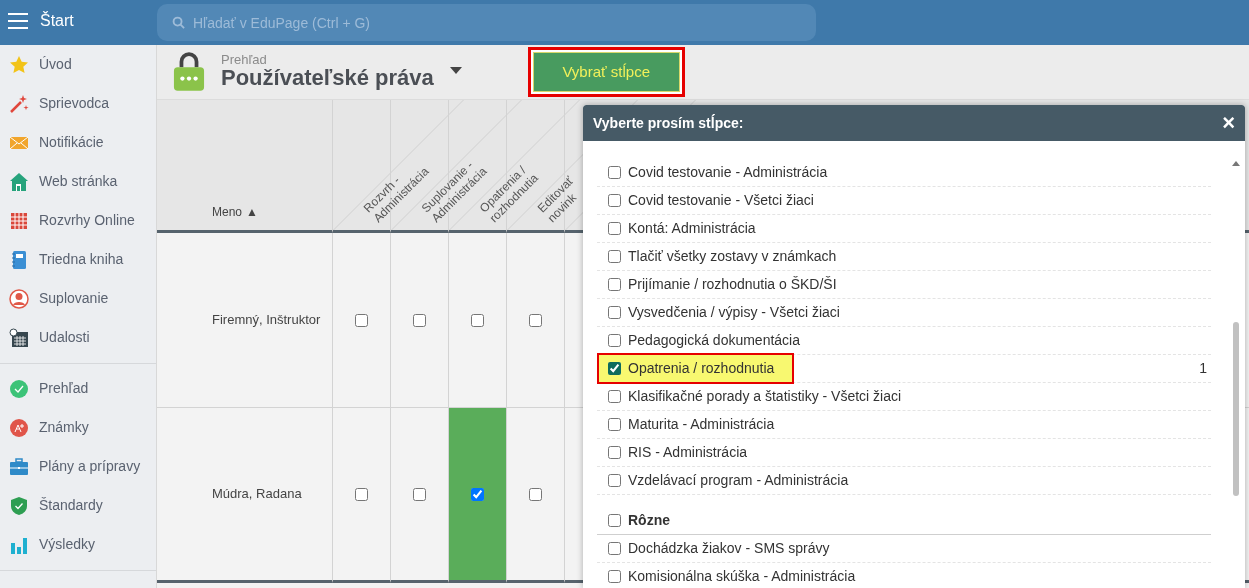 The width and height of the screenshot is (1249, 588). I want to click on column-option: Prijímanie / rozhodnutia o ŠKD/ŠI, so click(732, 284).